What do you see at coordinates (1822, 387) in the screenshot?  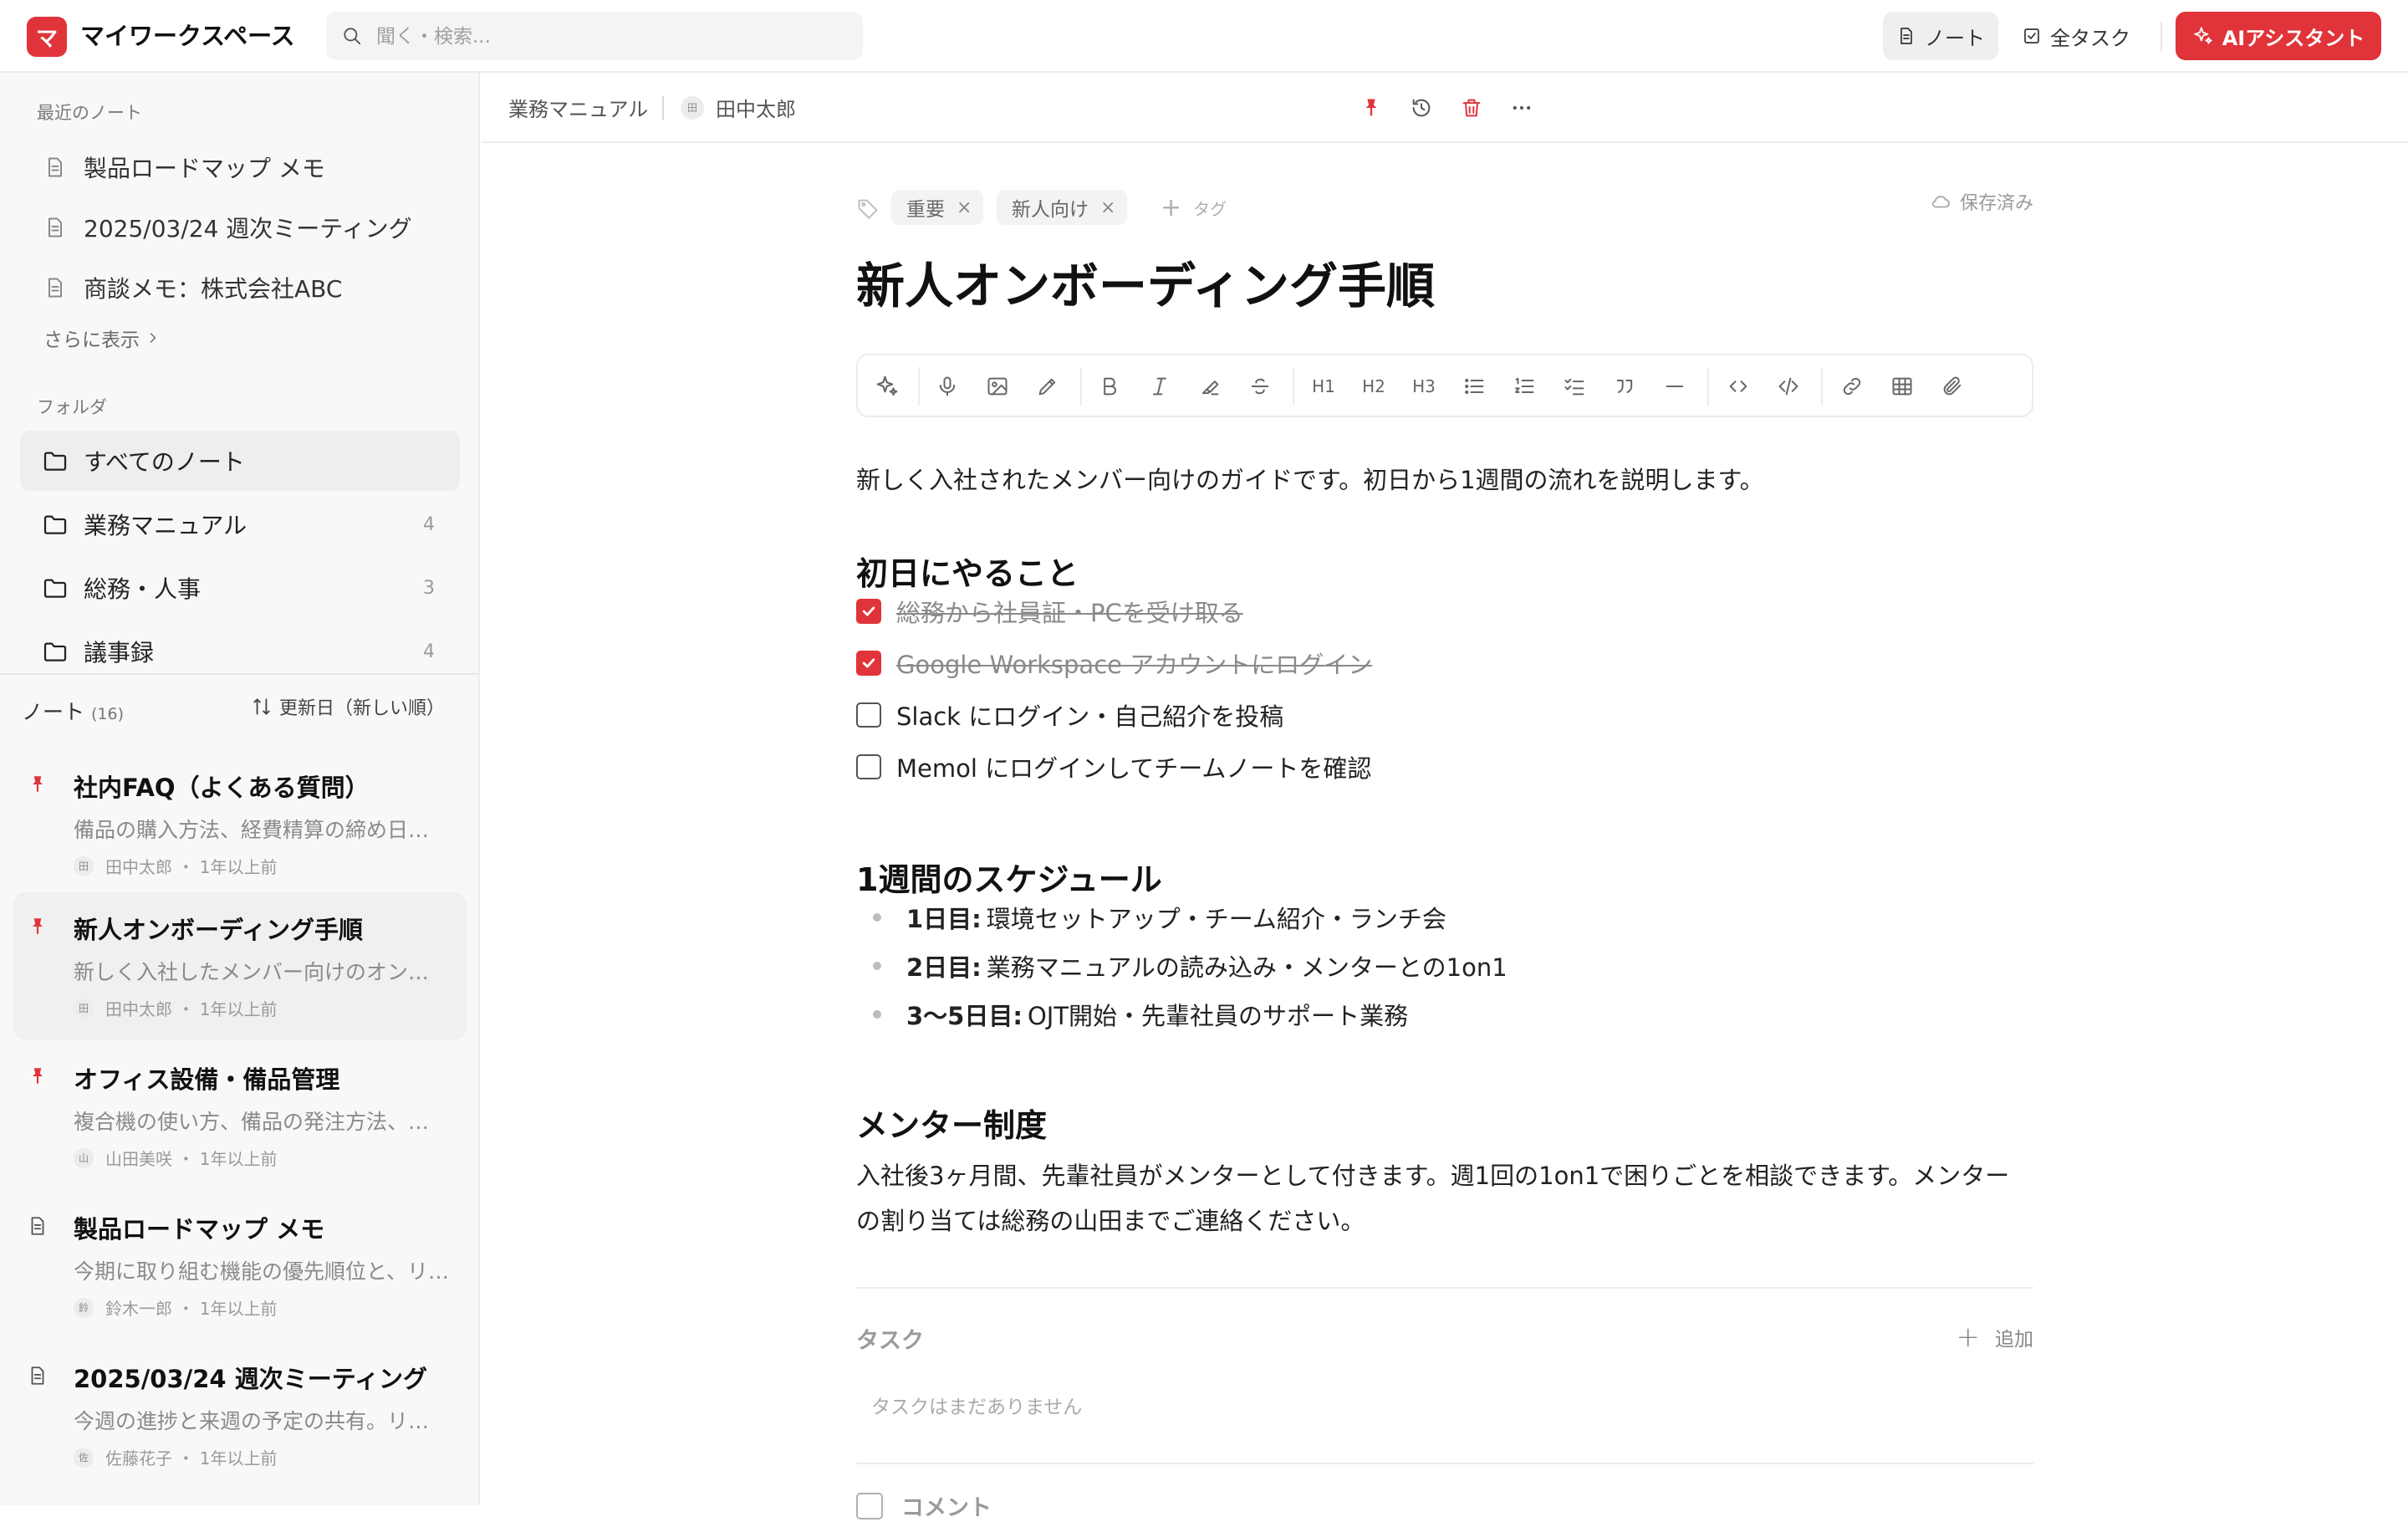 I see `toolbar-divider` at bounding box center [1822, 387].